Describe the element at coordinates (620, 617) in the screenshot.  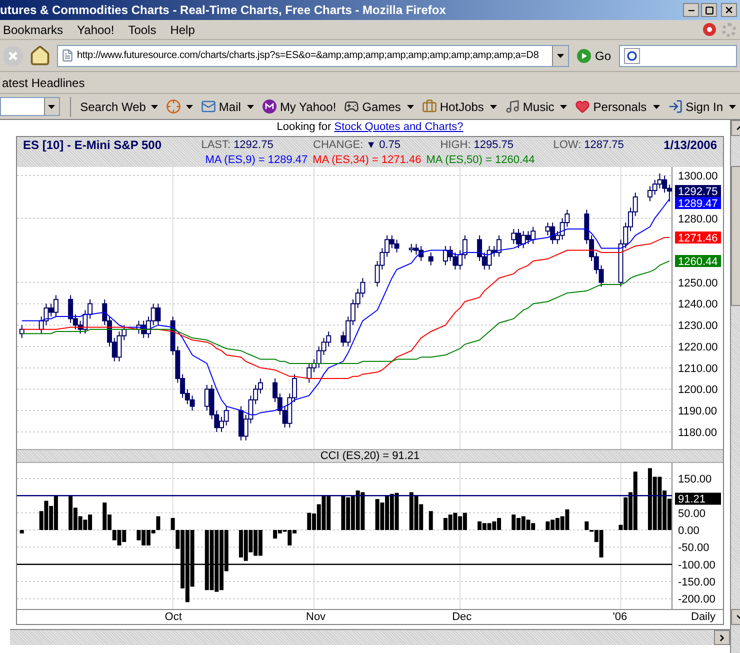
I see `axis-label: '06` at that location.